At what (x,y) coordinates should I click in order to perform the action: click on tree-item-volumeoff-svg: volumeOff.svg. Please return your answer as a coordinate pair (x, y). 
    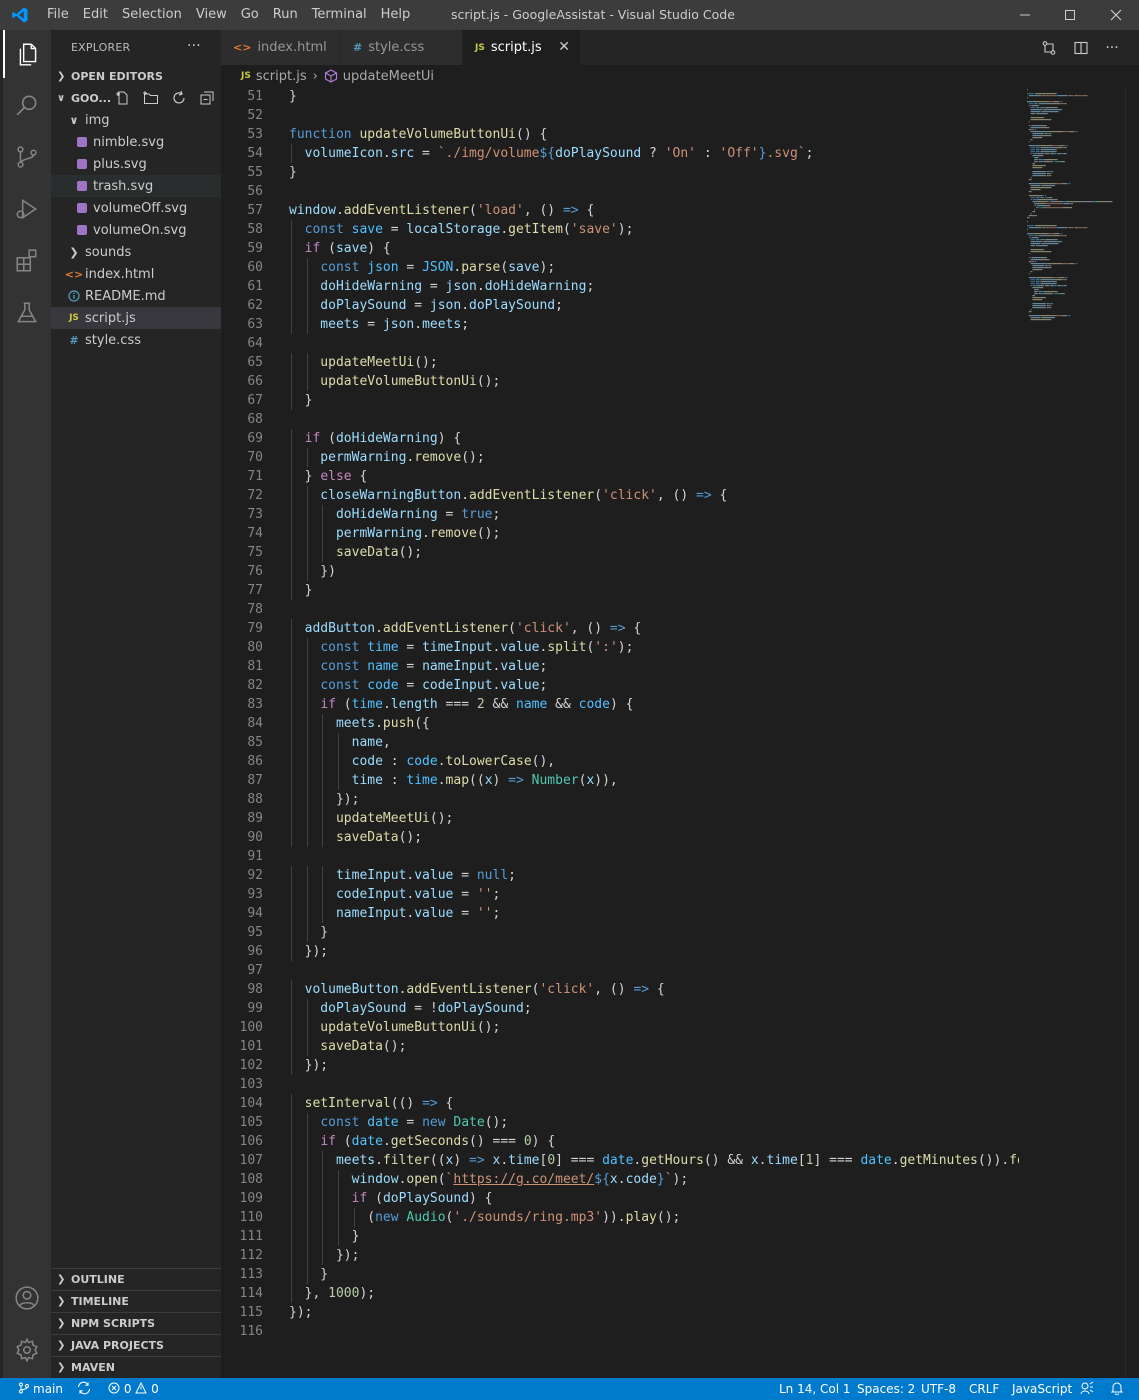
    Looking at the image, I should click on (136, 208).